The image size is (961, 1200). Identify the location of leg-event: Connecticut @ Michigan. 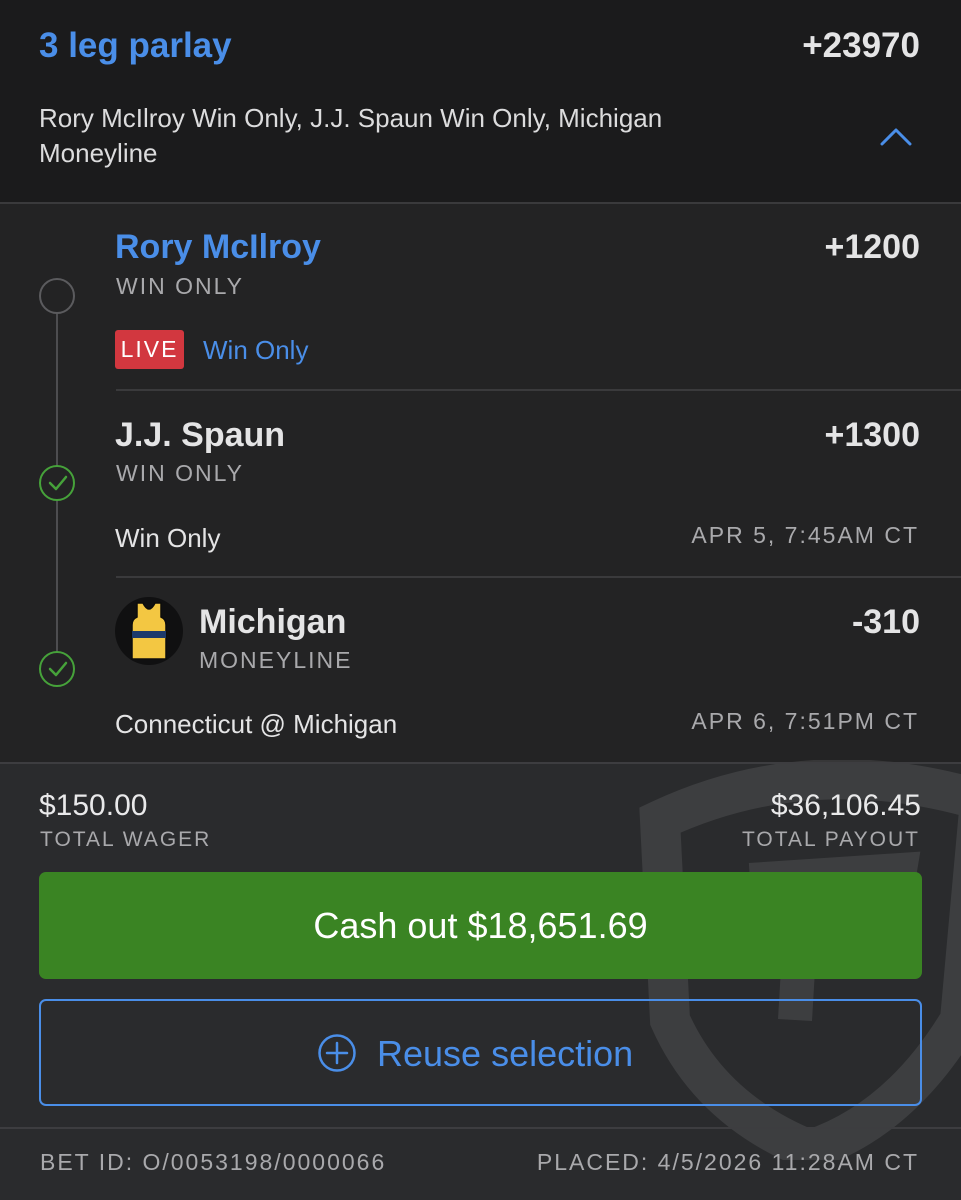
(256, 724).